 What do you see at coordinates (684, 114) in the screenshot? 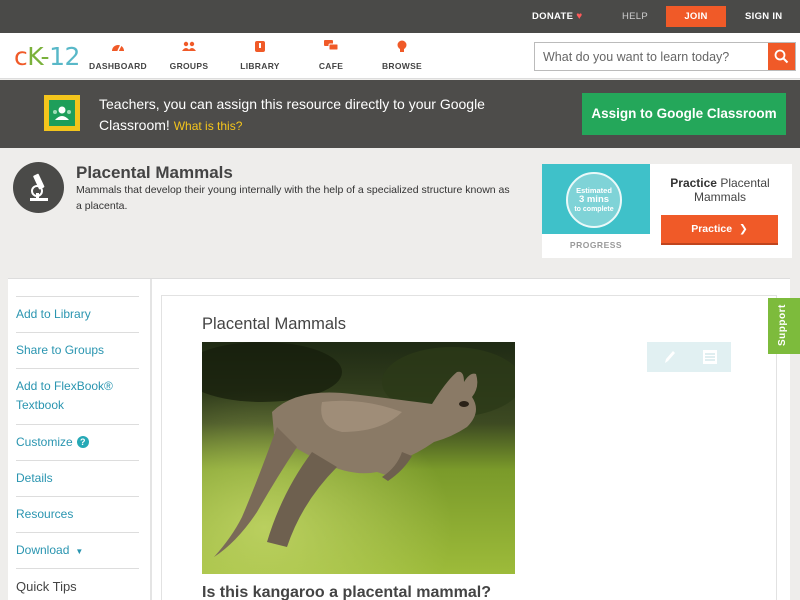
I see `assign-google-classroom-button: Assign to Google Classroom` at bounding box center [684, 114].